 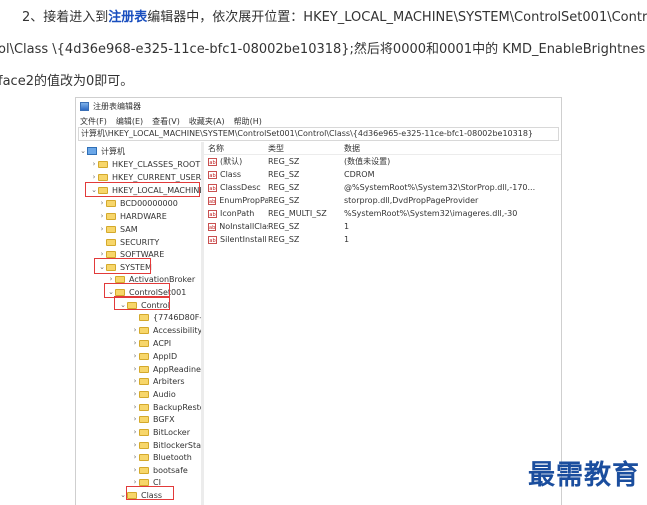 What do you see at coordinates (150, 493) in the screenshot?
I see `highlight-class` at bounding box center [150, 493].